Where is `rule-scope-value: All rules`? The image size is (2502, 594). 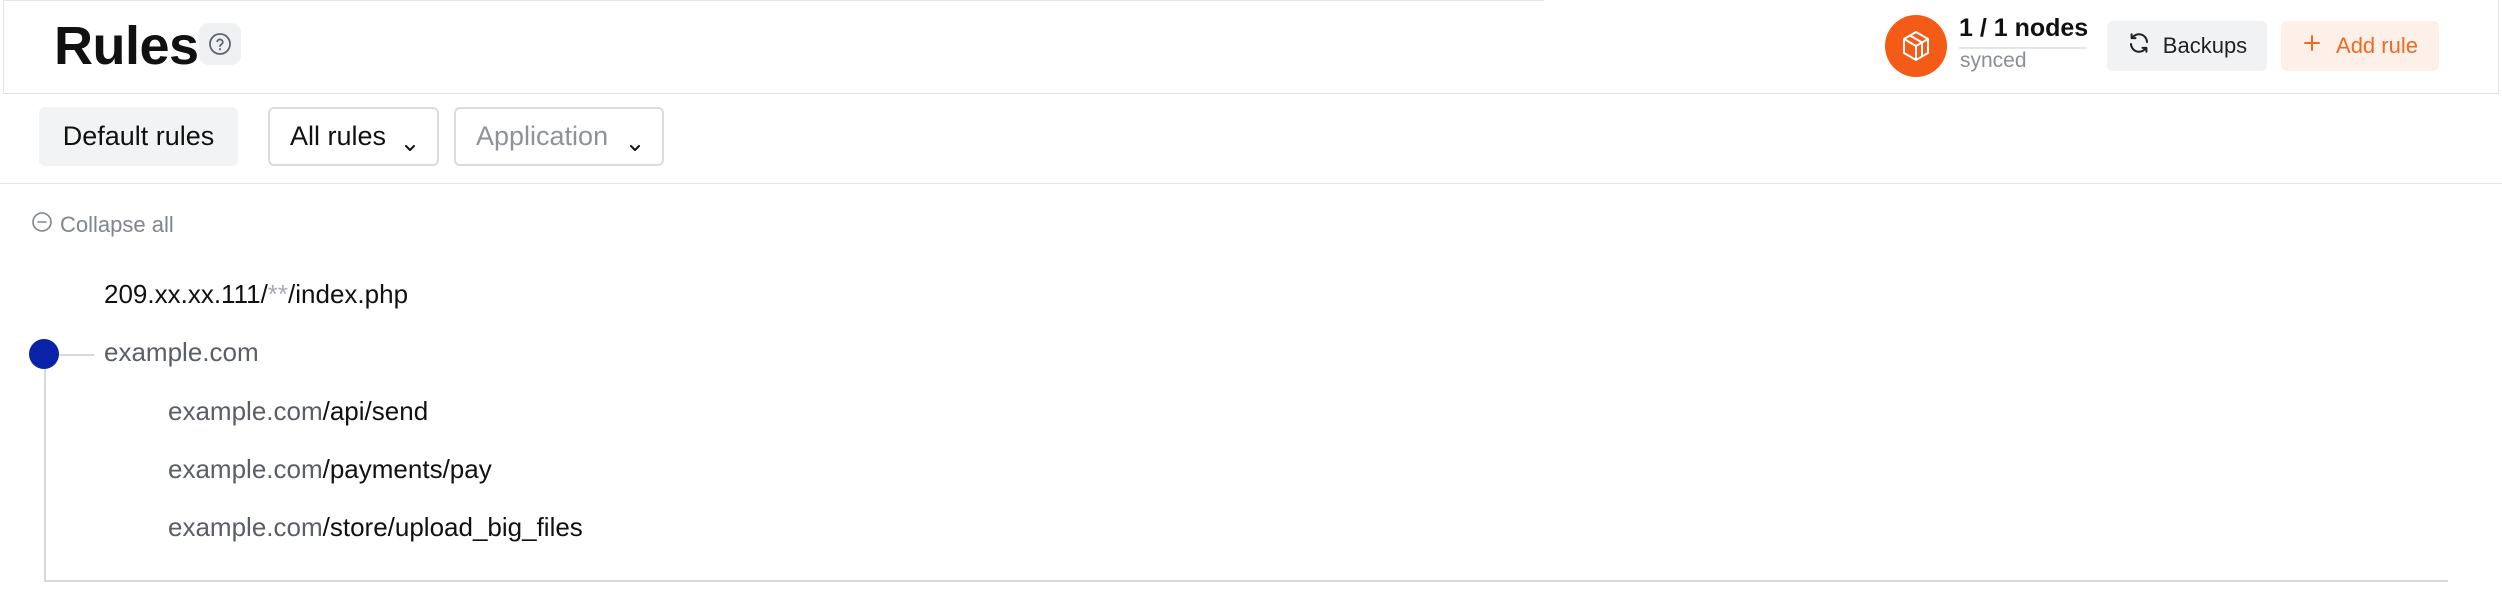 rule-scope-value: All rules is located at coordinates (338, 136).